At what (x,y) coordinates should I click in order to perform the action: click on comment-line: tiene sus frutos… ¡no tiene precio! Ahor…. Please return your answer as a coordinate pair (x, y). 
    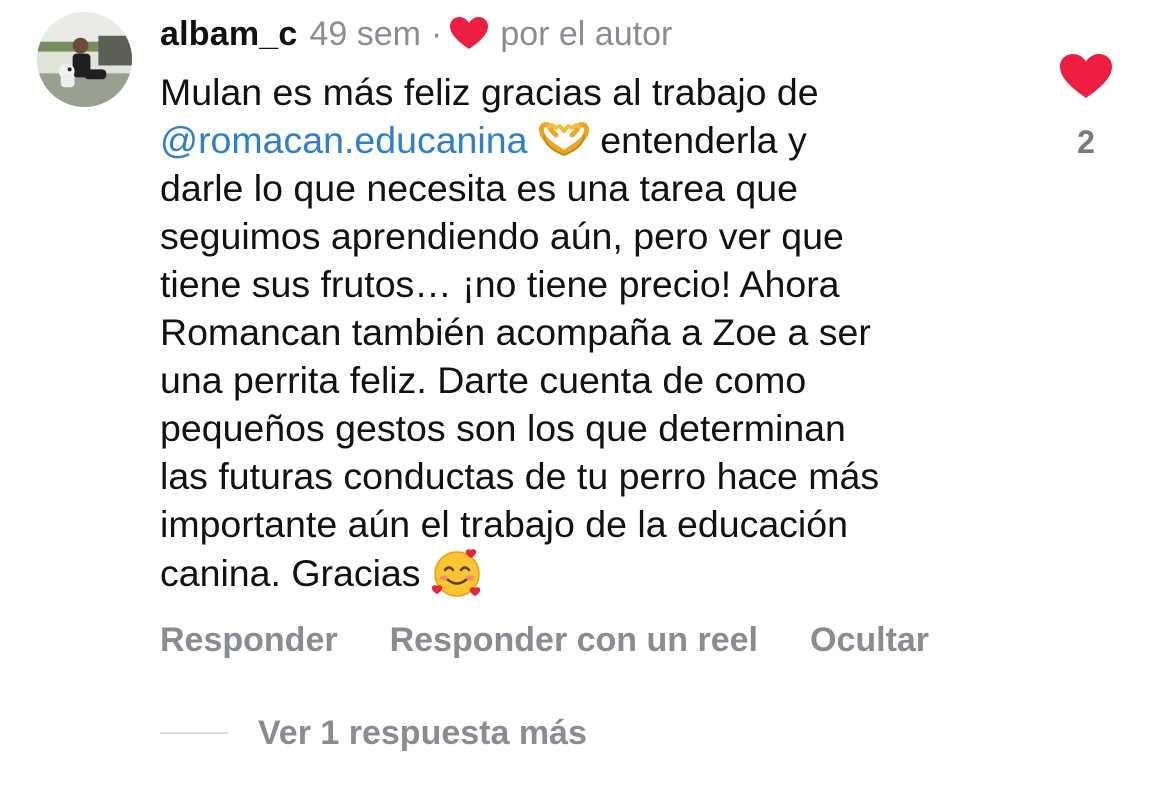
    Looking at the image, I should click on (500, 284).